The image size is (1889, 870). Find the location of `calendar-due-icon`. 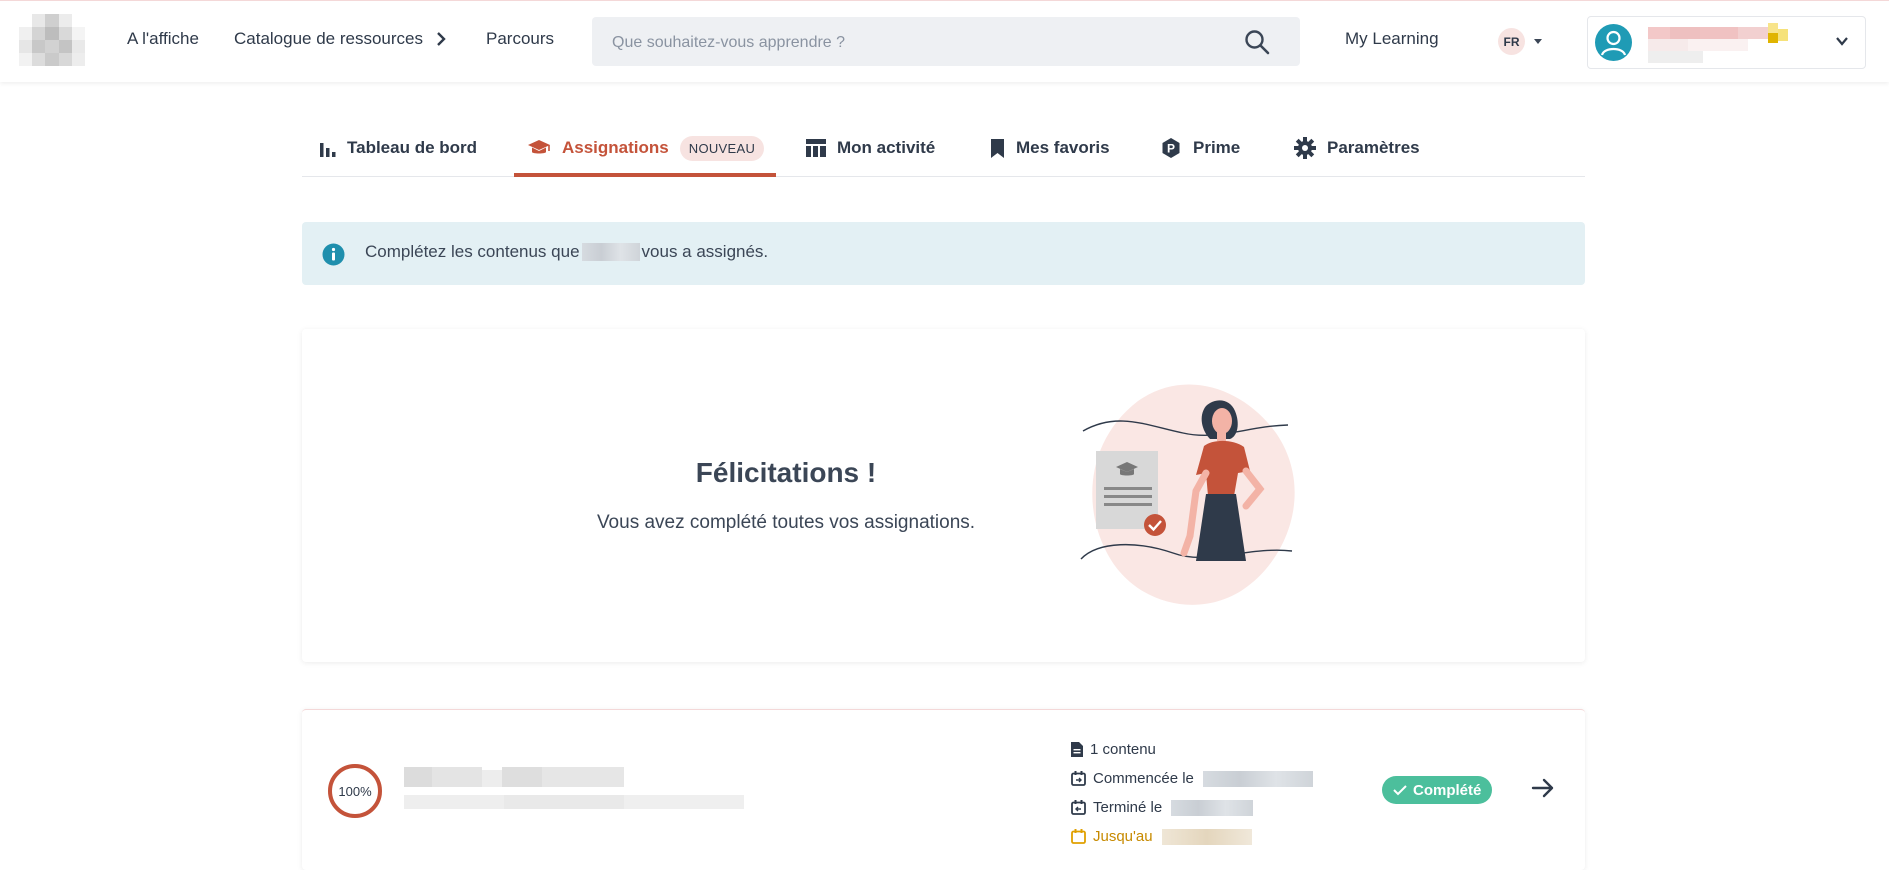

calendar-due-icon is located at coordinates (1078, 836).